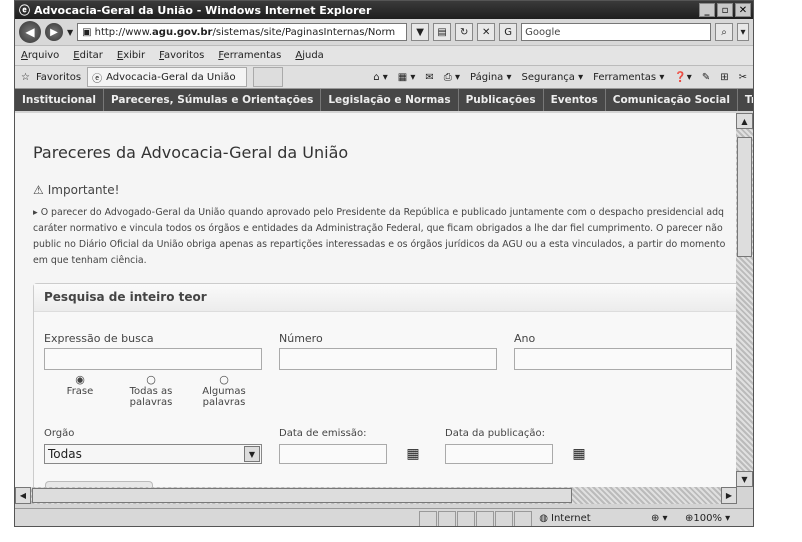 This screenshot has width=802, height=542. Describe the element at coordinates (744, 197) in the screenshot. I see `vertical-scroll-thumb` at that location.